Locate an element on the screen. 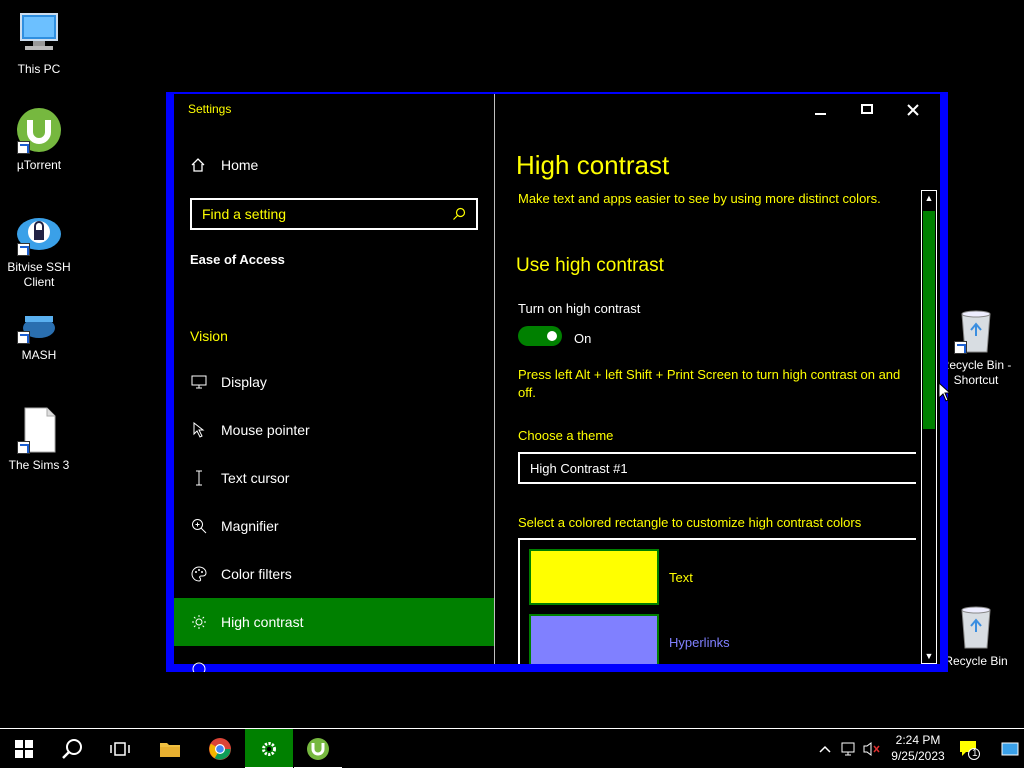 This screenshot has height=768, width=1024. swatch-row-hyperlinks: Hyperlinks is located at coordinates (719, 638).